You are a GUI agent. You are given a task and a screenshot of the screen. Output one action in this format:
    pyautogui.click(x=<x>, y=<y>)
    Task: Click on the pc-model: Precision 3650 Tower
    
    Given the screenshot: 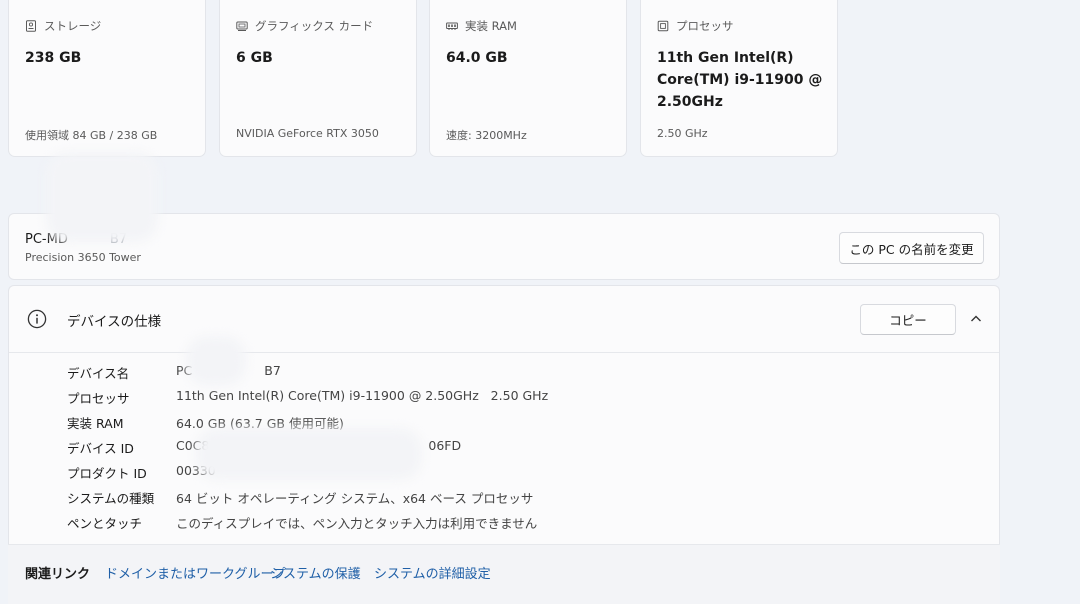 What is the action you would take?
    pyautogui.click(x=83, y=257)
    